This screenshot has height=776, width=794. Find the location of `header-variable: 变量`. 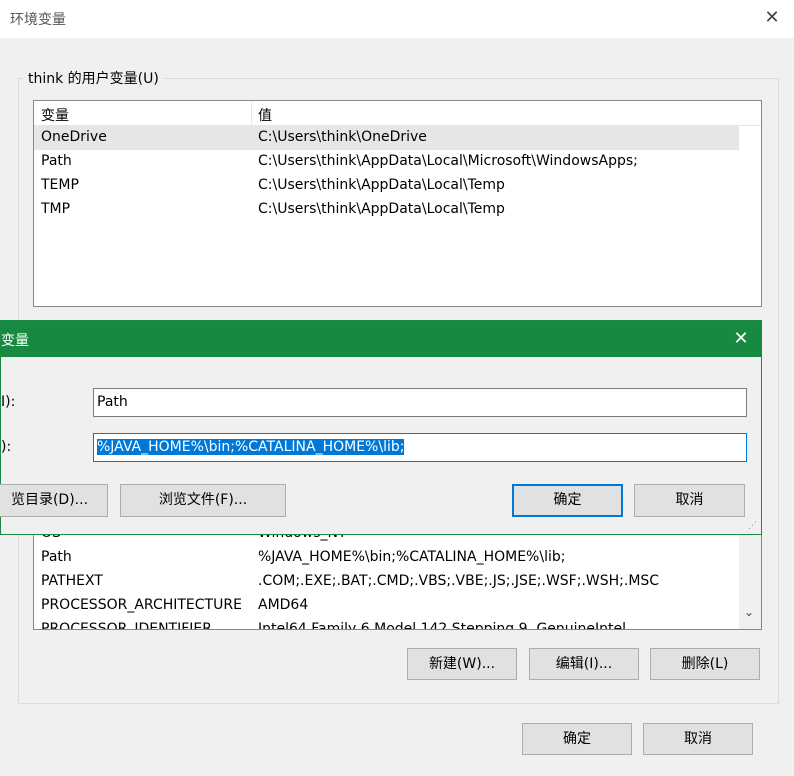

header-variable: 变量 is located at coordinates (55, 115).